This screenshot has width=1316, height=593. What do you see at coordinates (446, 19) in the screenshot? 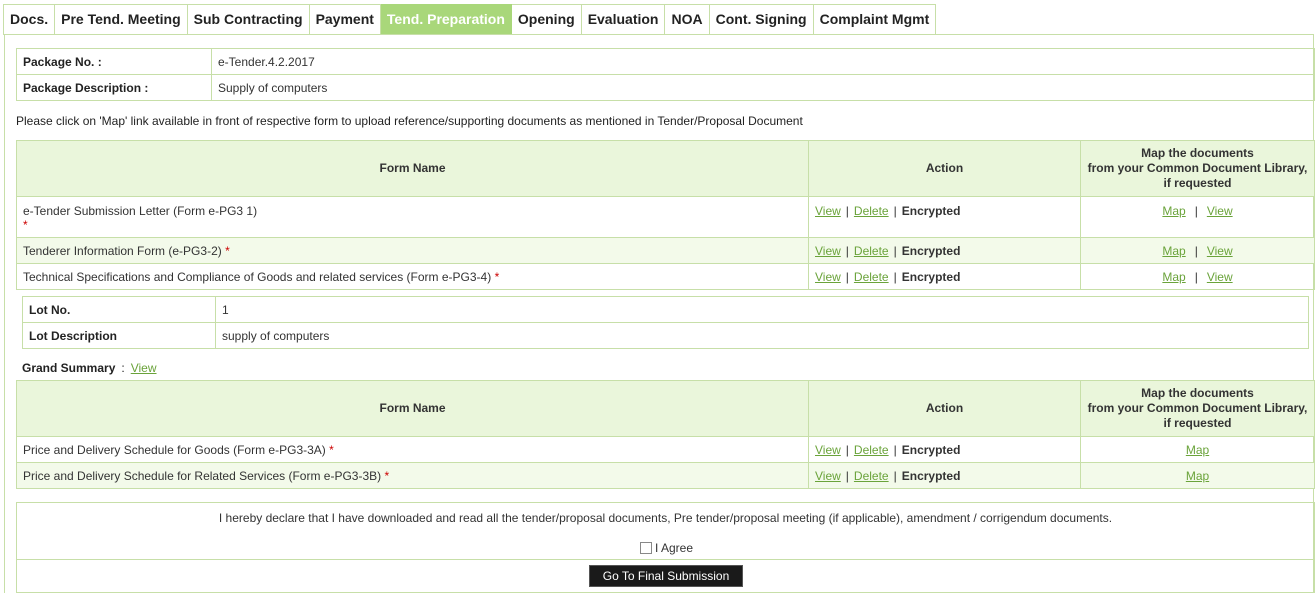
I see `tab-tend-preparation: Tend. Preparation` at bounding box center [446, 19].